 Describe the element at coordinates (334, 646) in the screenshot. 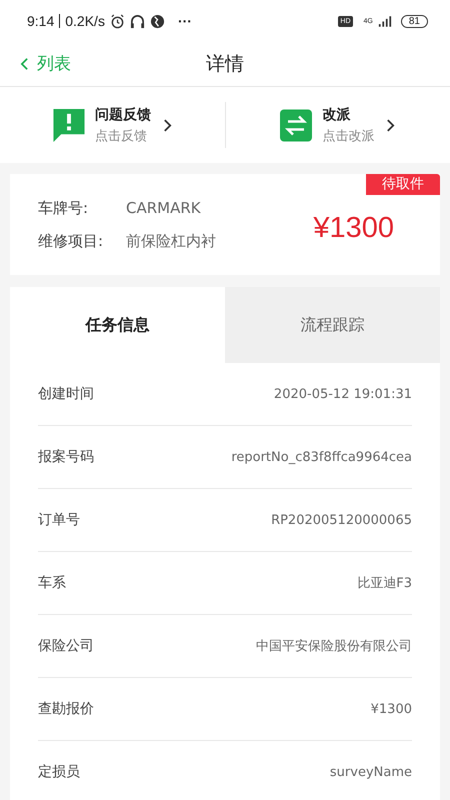

I see `row-value: 中国平安保险股份有限公司` at that location.